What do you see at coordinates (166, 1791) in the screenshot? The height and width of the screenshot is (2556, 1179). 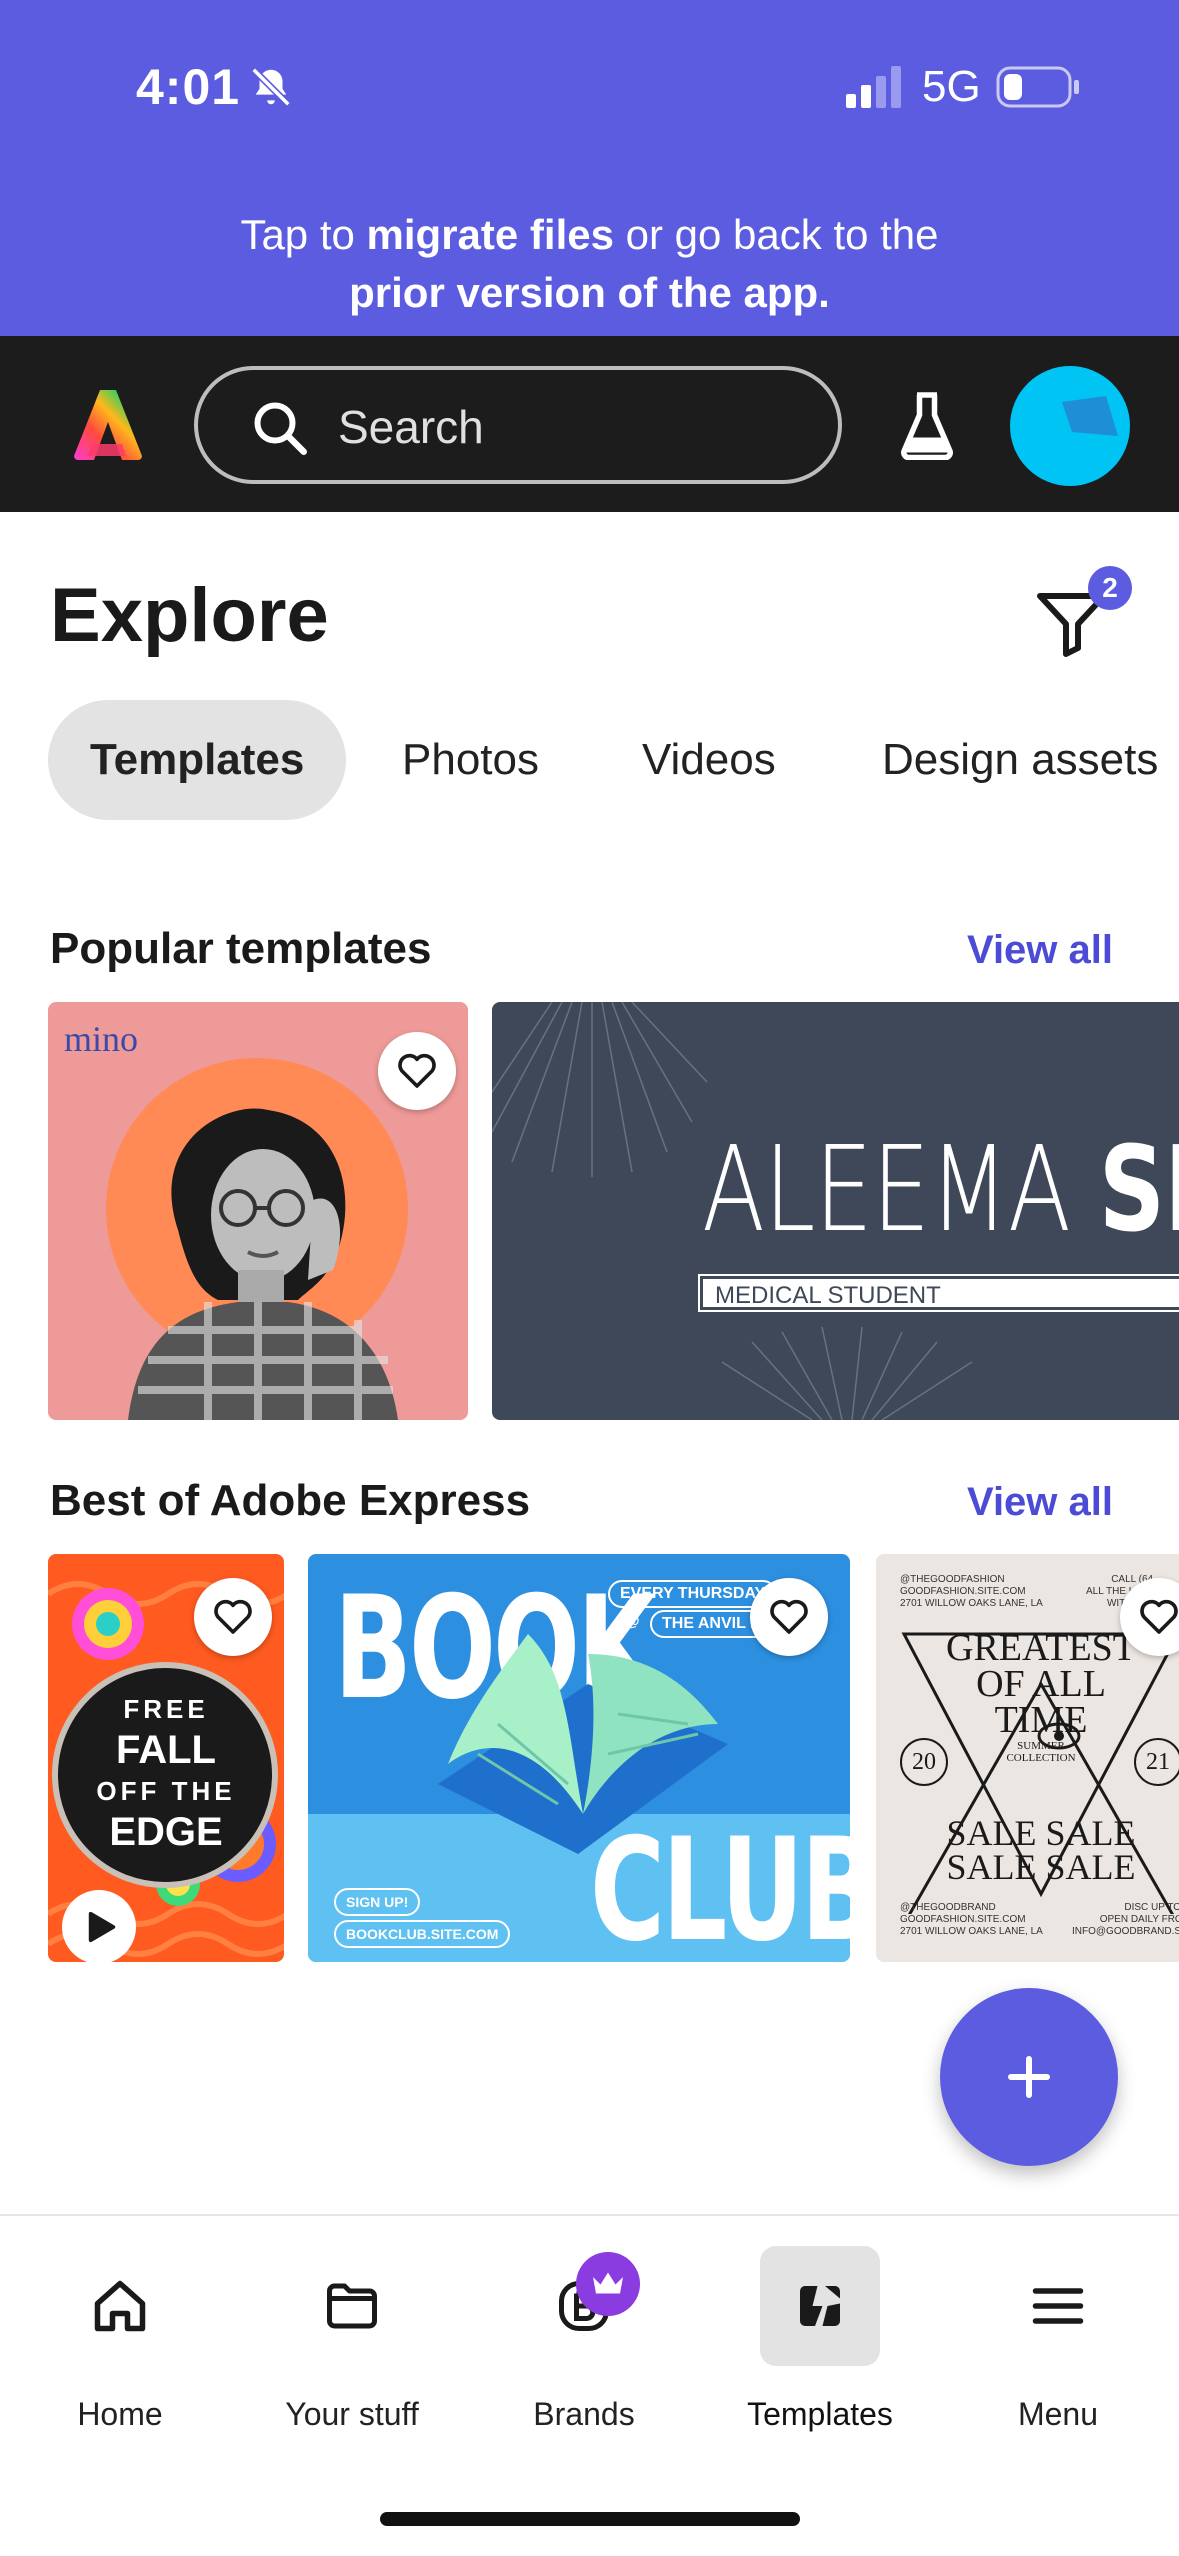 I see `fall-line3: OFF THE` at bounding box center [166, 1791].